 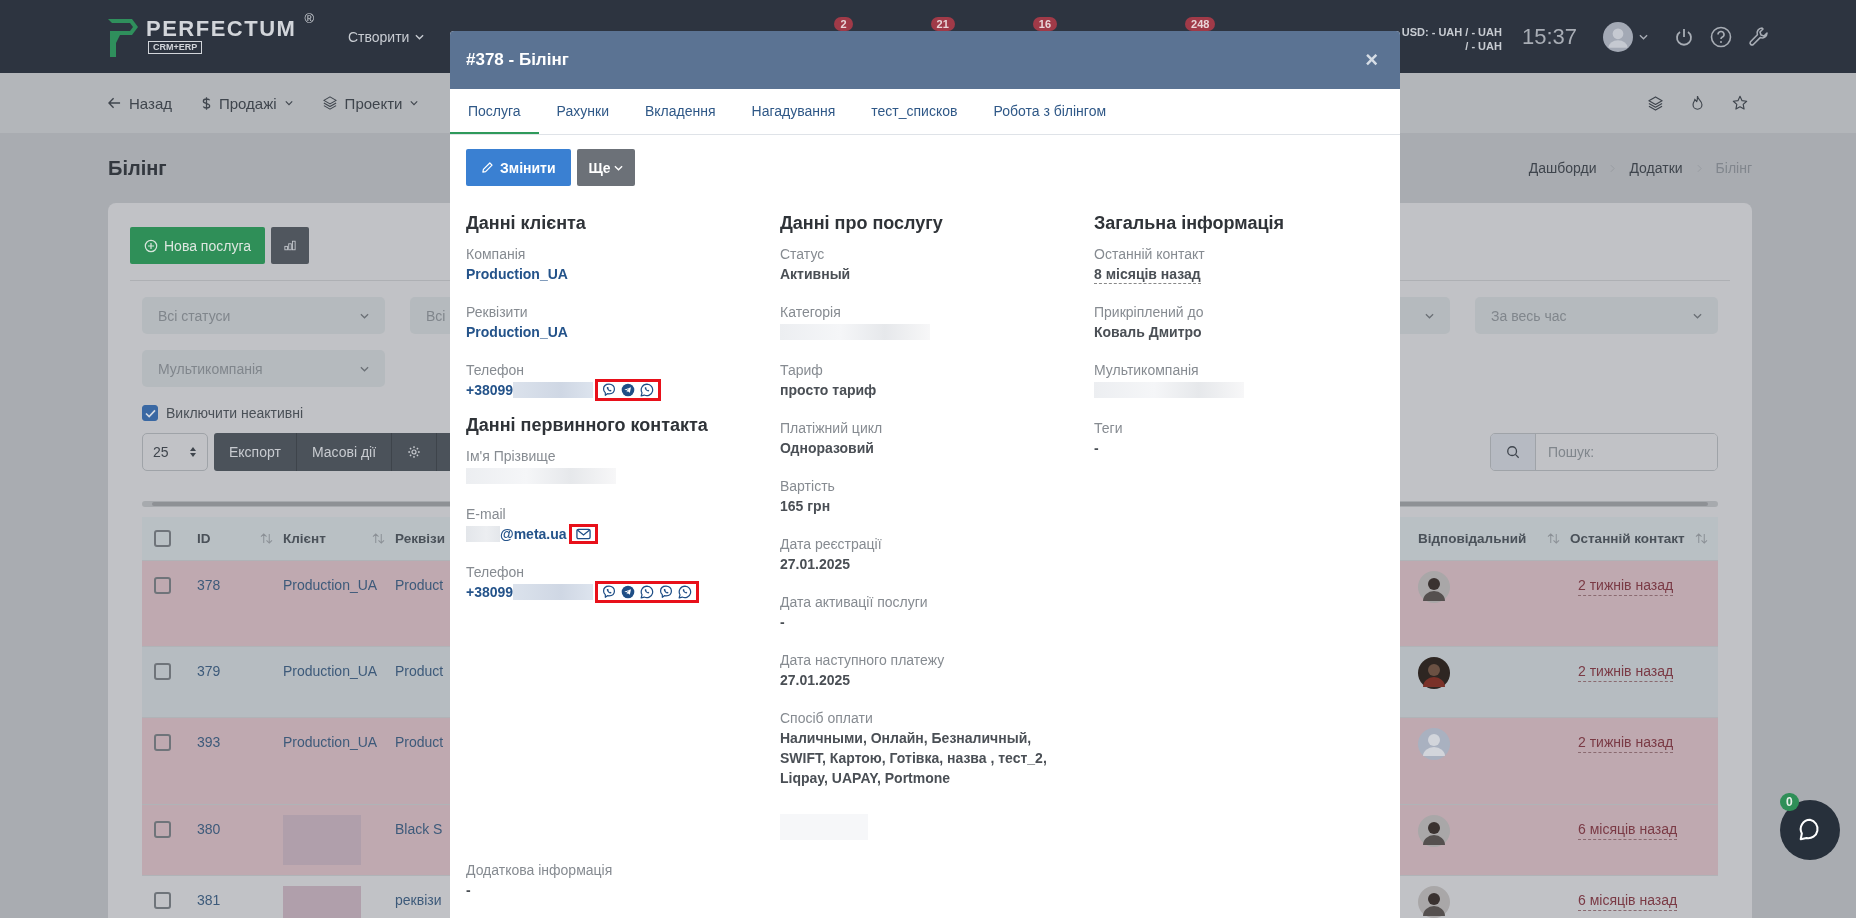 What do you see at coordinates (526, 223) in the screenshot?
I see `section-heading: Данні клієнта` at bounding box center [526, 223].